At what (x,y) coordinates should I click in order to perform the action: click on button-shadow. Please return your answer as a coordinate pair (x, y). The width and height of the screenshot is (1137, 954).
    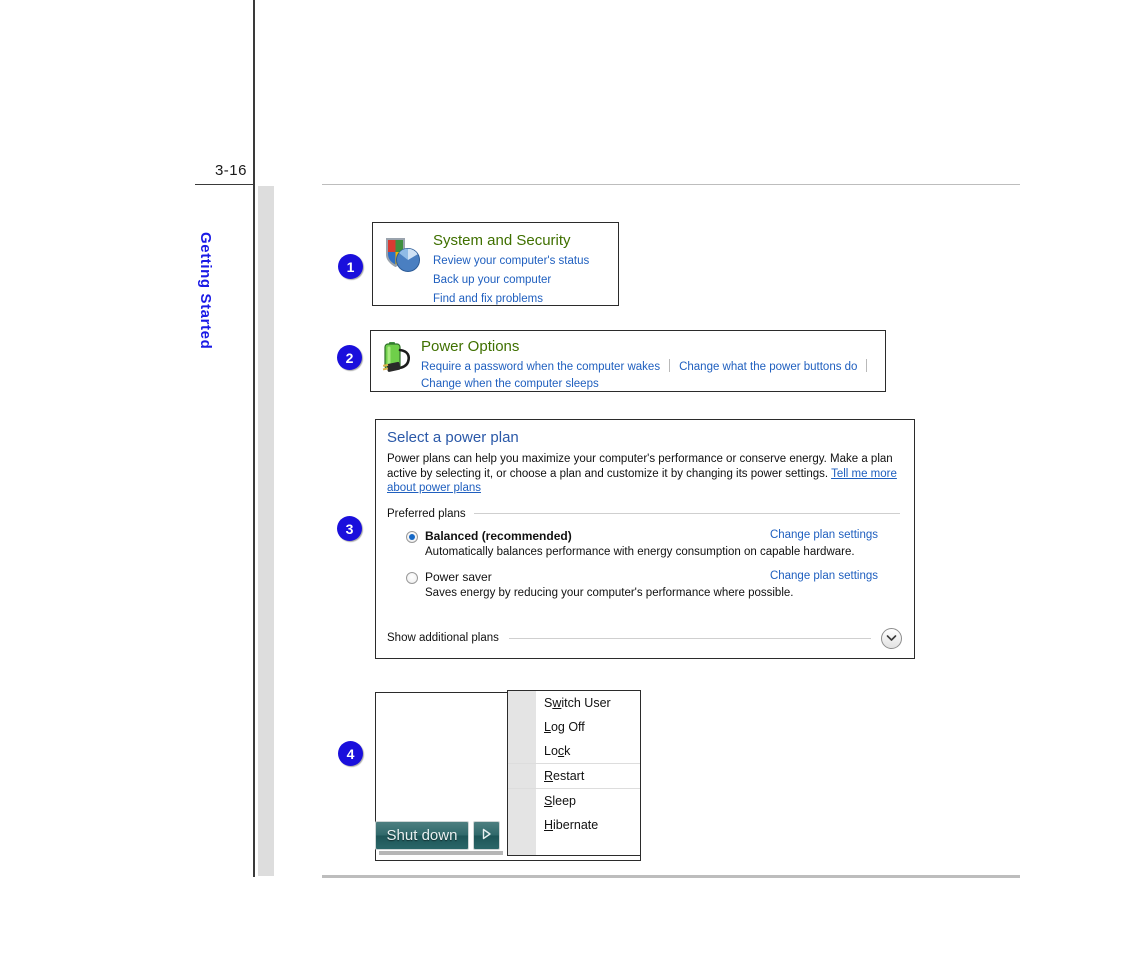
    Looking at the image, I should click on (441, 853).